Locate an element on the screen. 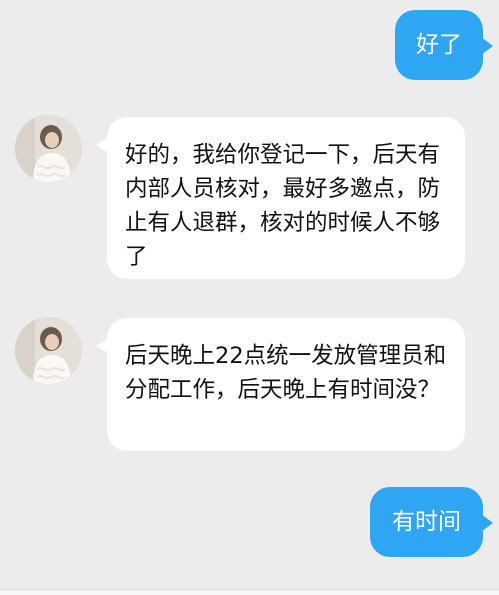 This screenshot has height=595, width=499. outgoing-message-bubble: 有时间 is located at coordinates (431, 522).